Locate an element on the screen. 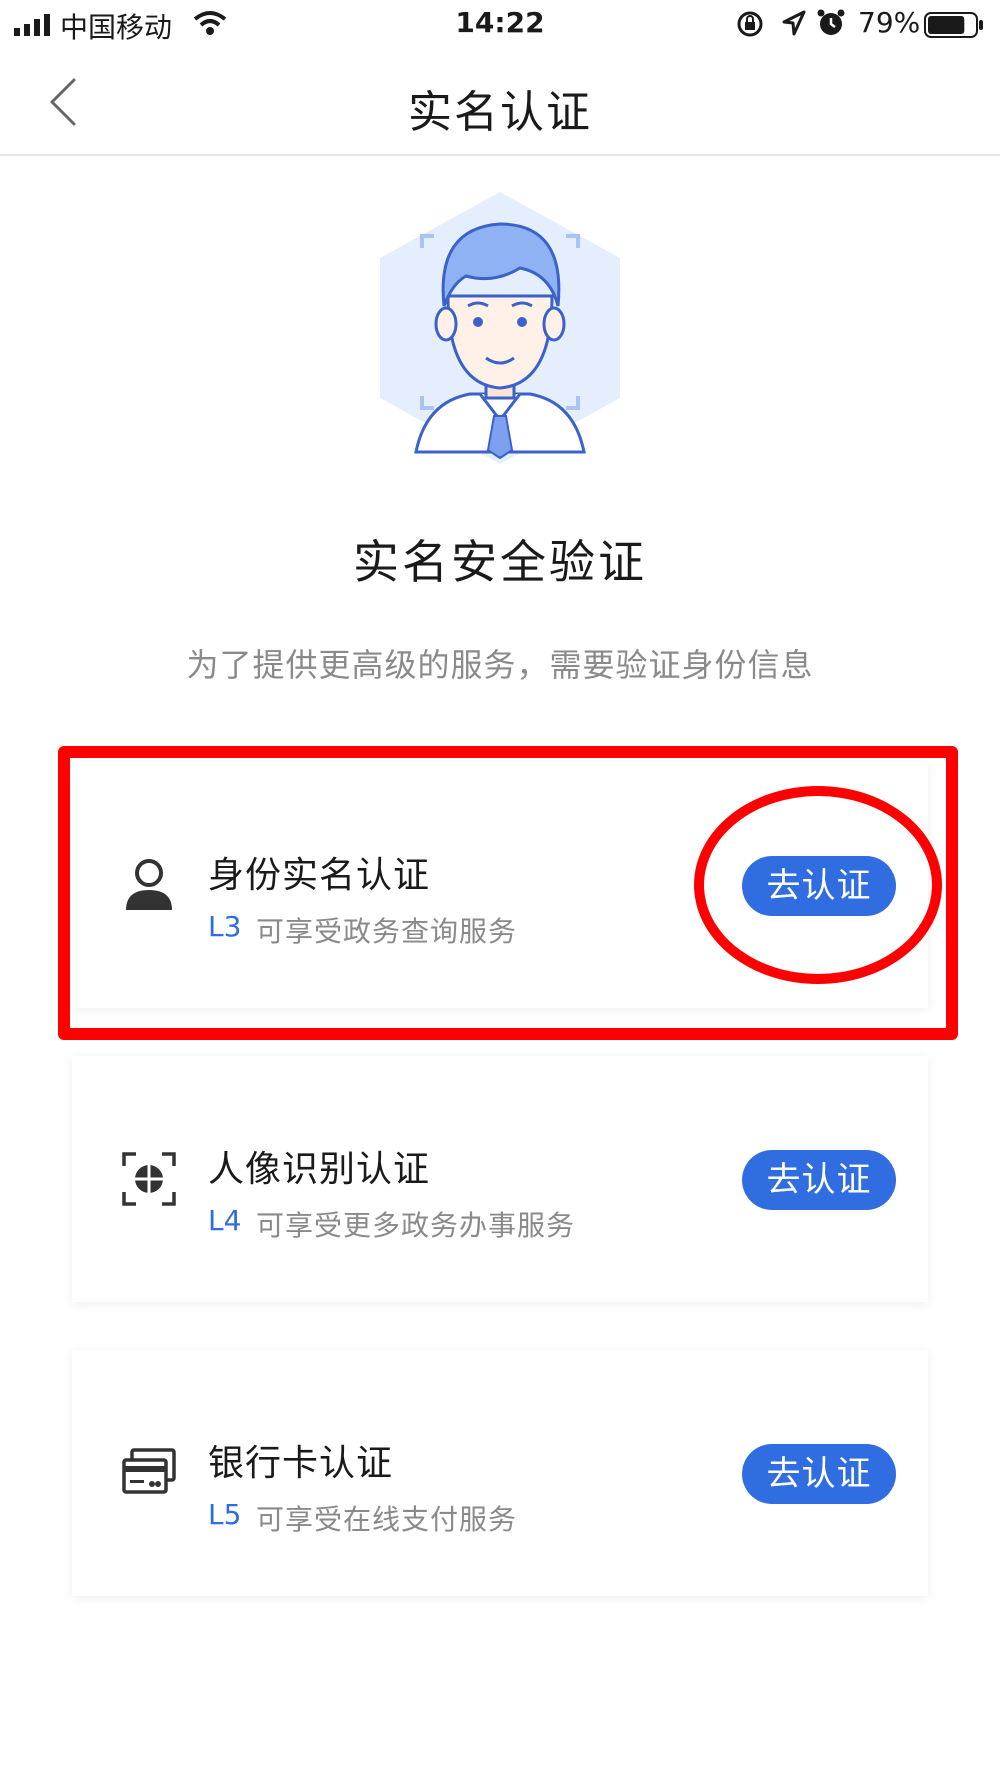 The height and width of the screenshot is (1777, 1000). avatar-illustration is located at coordinates (500, 328).